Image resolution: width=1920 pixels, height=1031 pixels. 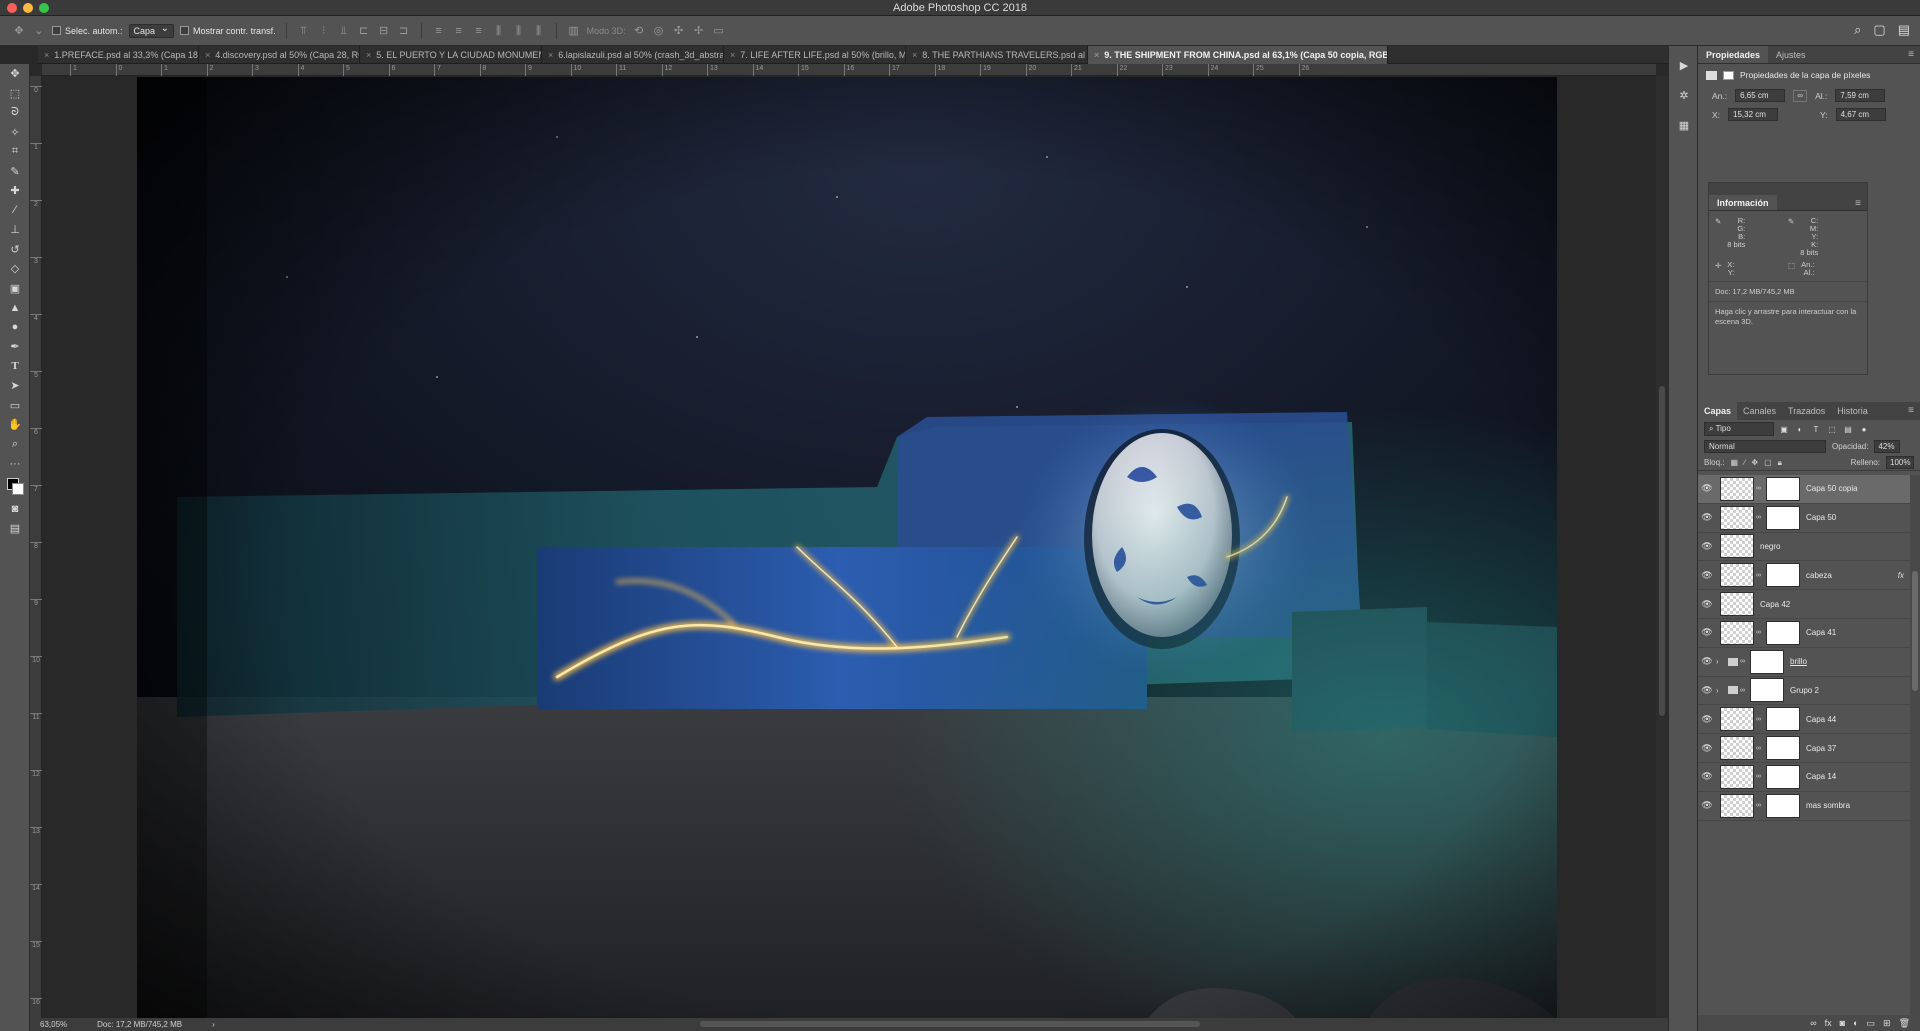 What do you see at coordinates (1753, 114) in the screenshot?
I see `x-field: 15,32 cm` at bounding box center [1753, 114].